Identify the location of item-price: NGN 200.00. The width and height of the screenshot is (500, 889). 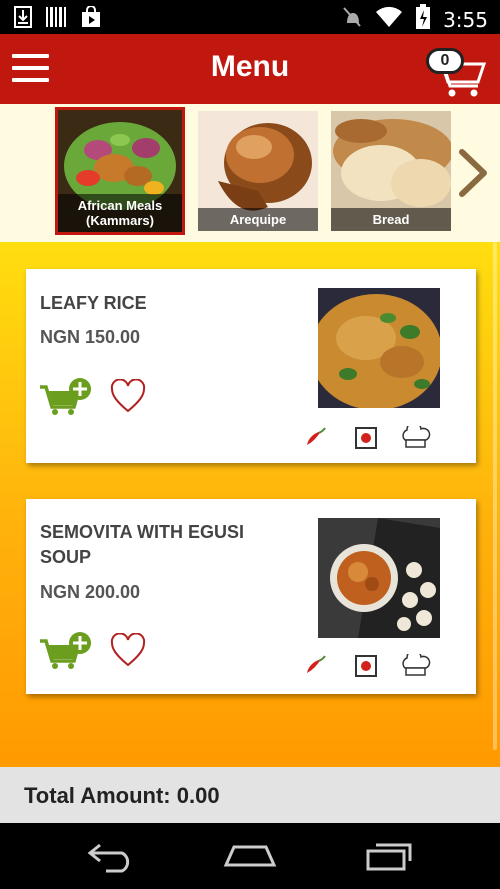
(90, 592).